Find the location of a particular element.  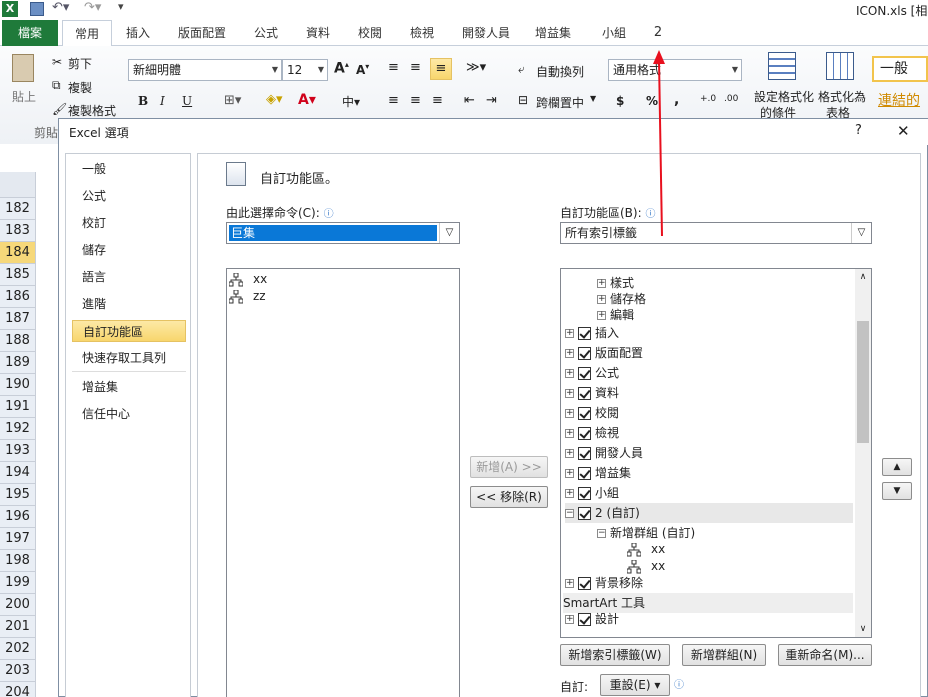

tab-team: 小組 is located at coordinates (614, 33).